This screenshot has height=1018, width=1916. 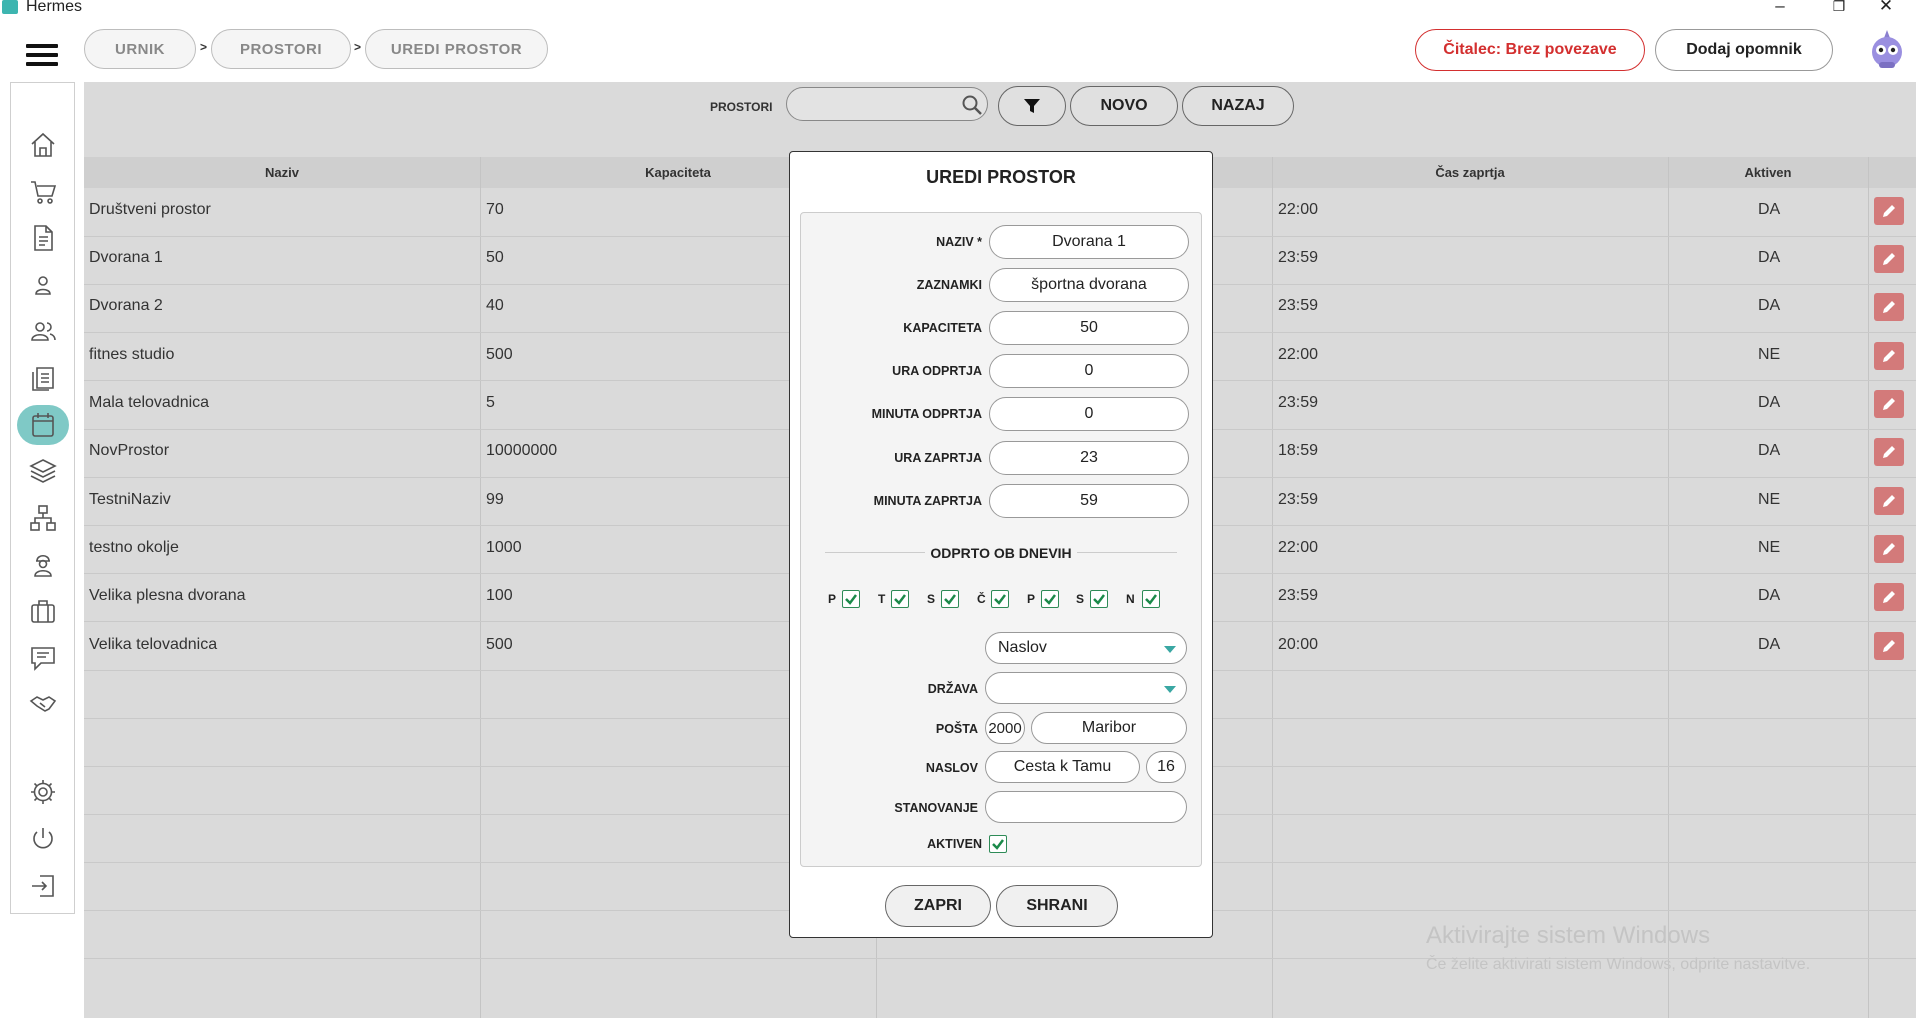 I want to click on cell-naziv: Dvorana 1, so click(x=126, y=258).